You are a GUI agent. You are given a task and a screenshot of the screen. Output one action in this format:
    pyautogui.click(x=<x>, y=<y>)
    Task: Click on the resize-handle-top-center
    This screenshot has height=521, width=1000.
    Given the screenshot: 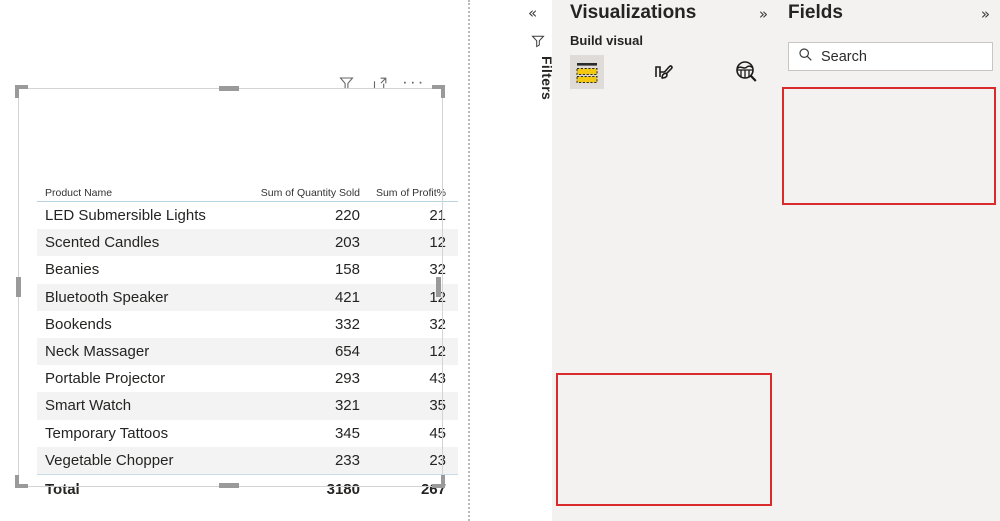 What is the action you would take?
    pyautogui.click(x=229, y=88)
    